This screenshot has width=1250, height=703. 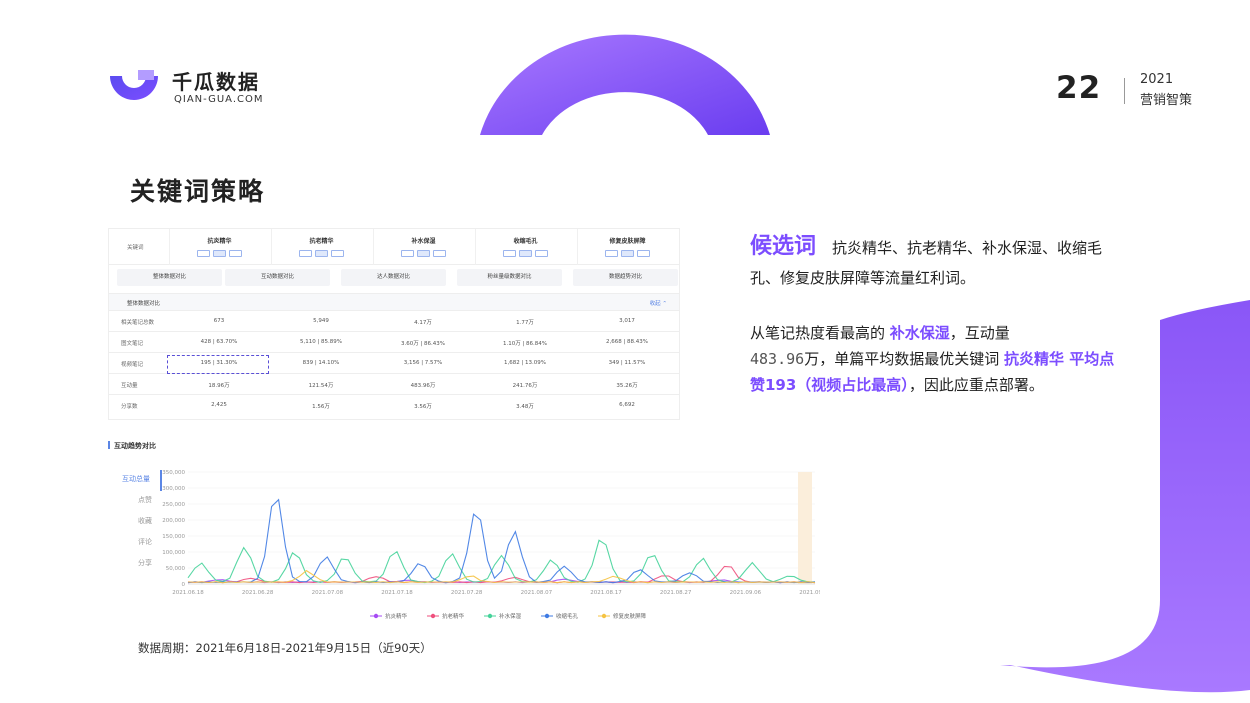 I want to click on collapse-link: 收起 ⌃, so click(x=658, y=303).